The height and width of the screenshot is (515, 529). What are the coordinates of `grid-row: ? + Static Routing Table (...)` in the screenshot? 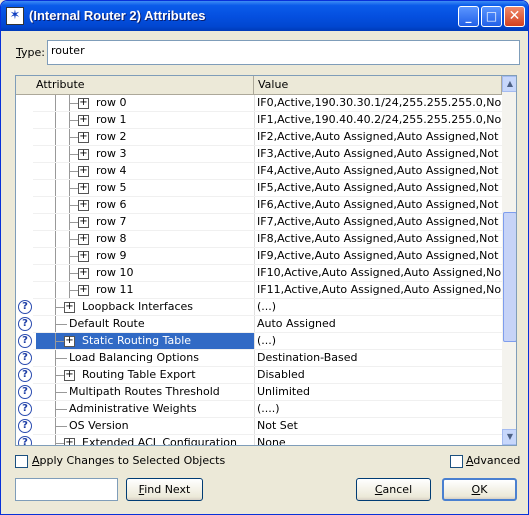 It's located at (259, 341).